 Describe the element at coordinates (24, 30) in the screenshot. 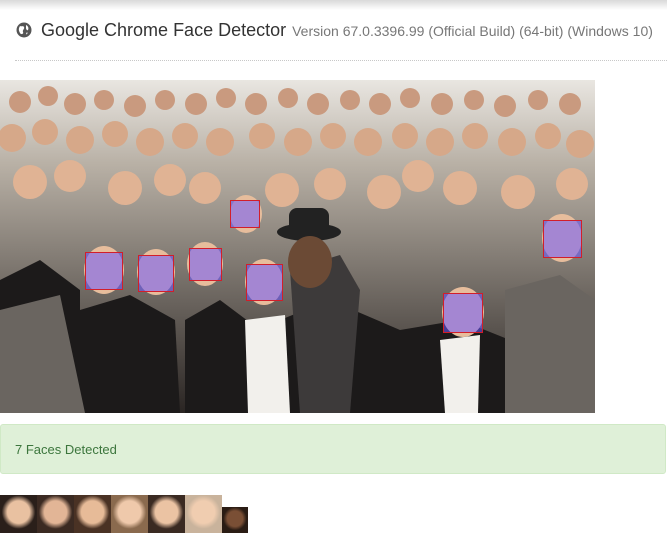

I see `globe-icon` at that location.